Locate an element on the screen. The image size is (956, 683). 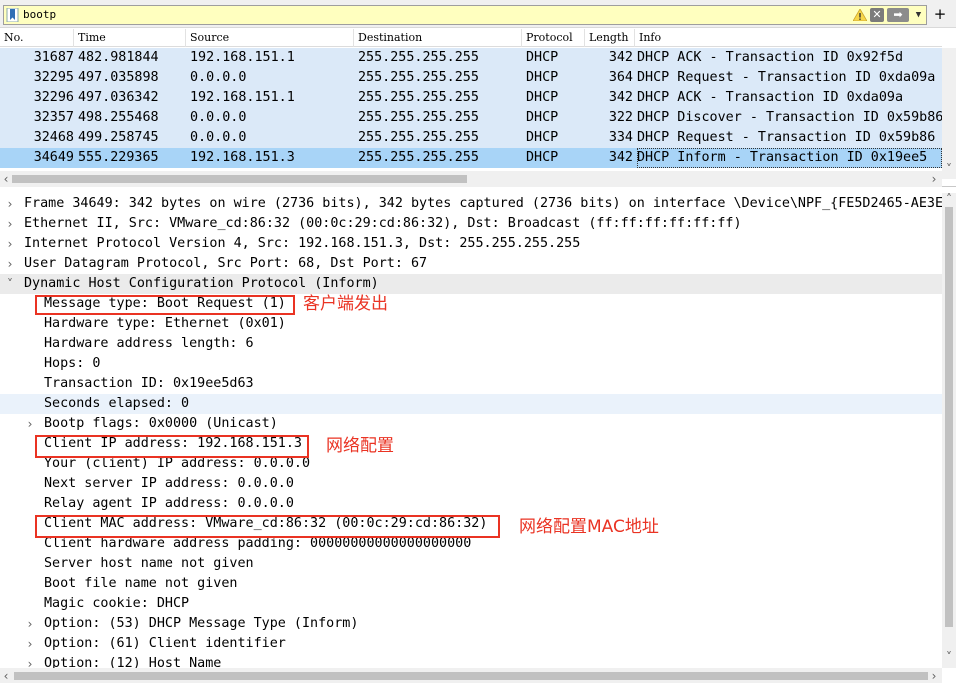
tree-item-server-host-name: Server host name not given is located at coordinates (471, 564).